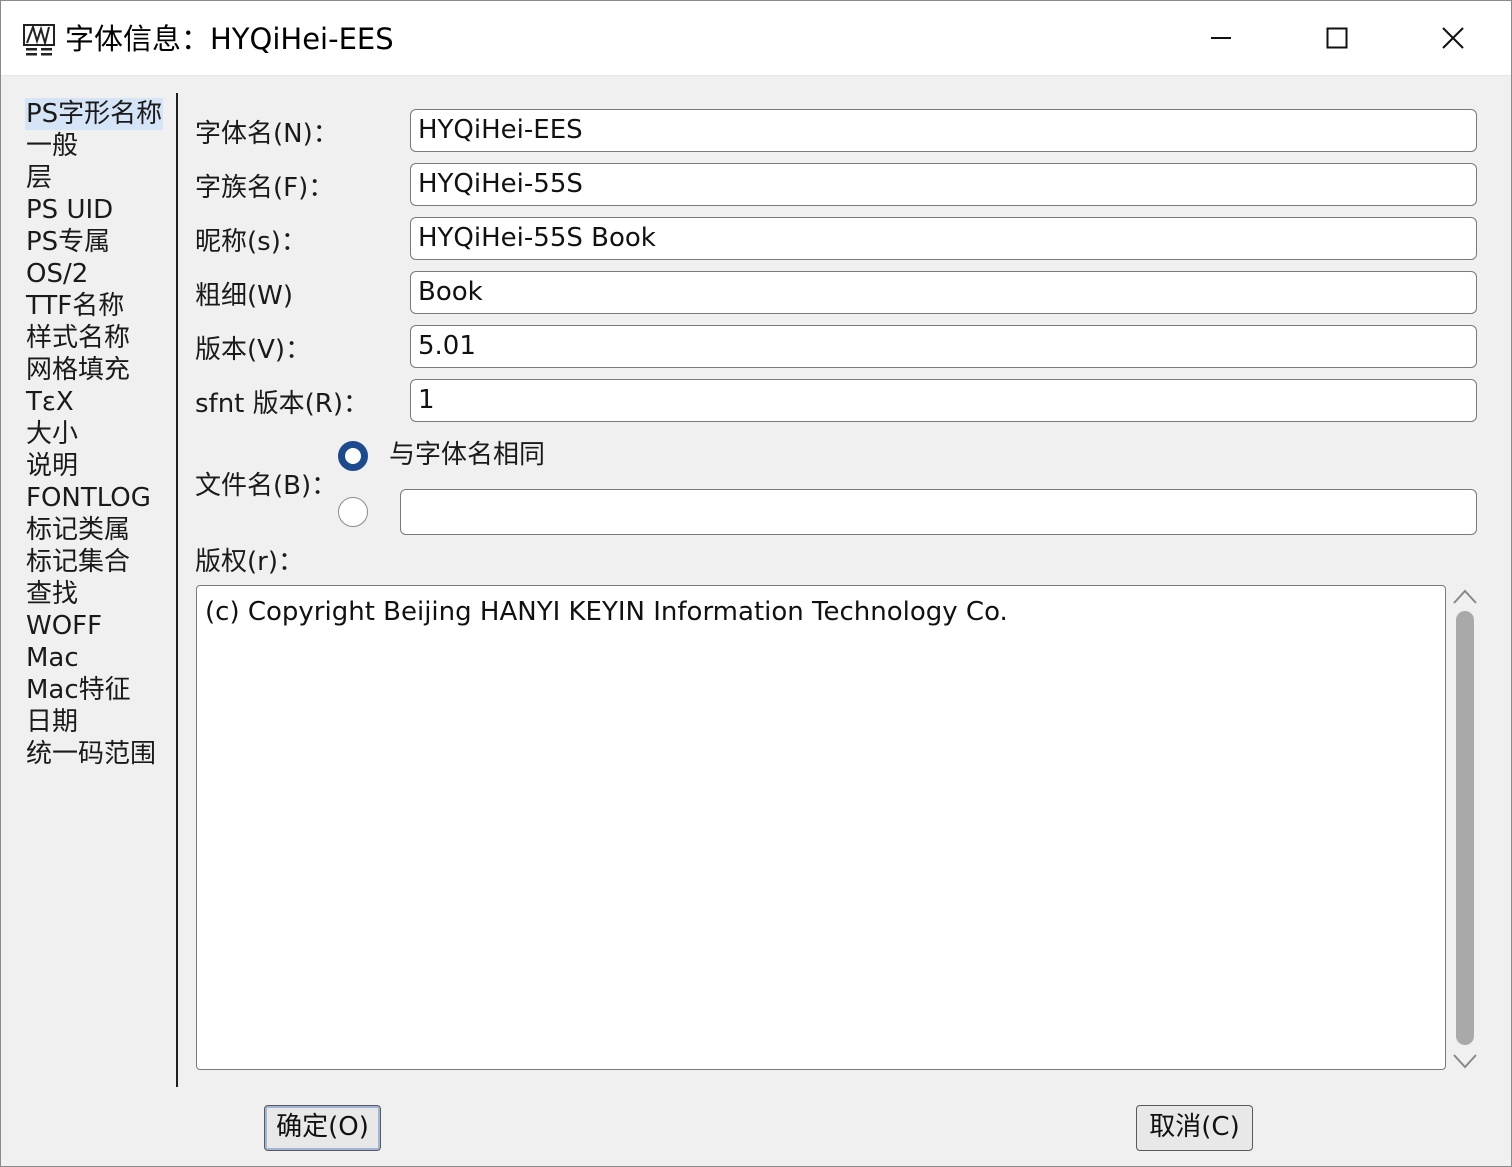 The image size is (1512, 1167). I want to click on maximize-button, so click(1337, 38).